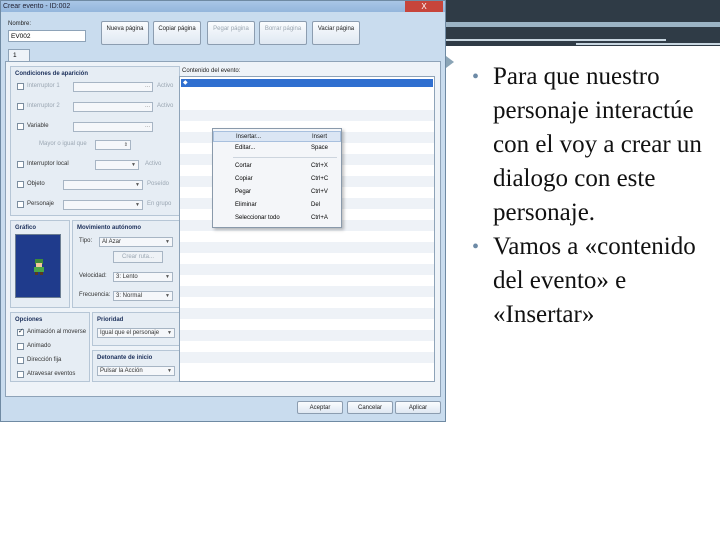 This screenshot has width=720, height=540. Describe the element at coordinates (319, 192) in the screenshot. I see `menu-item-paste-shortcut: Ctrl+V` at that location.